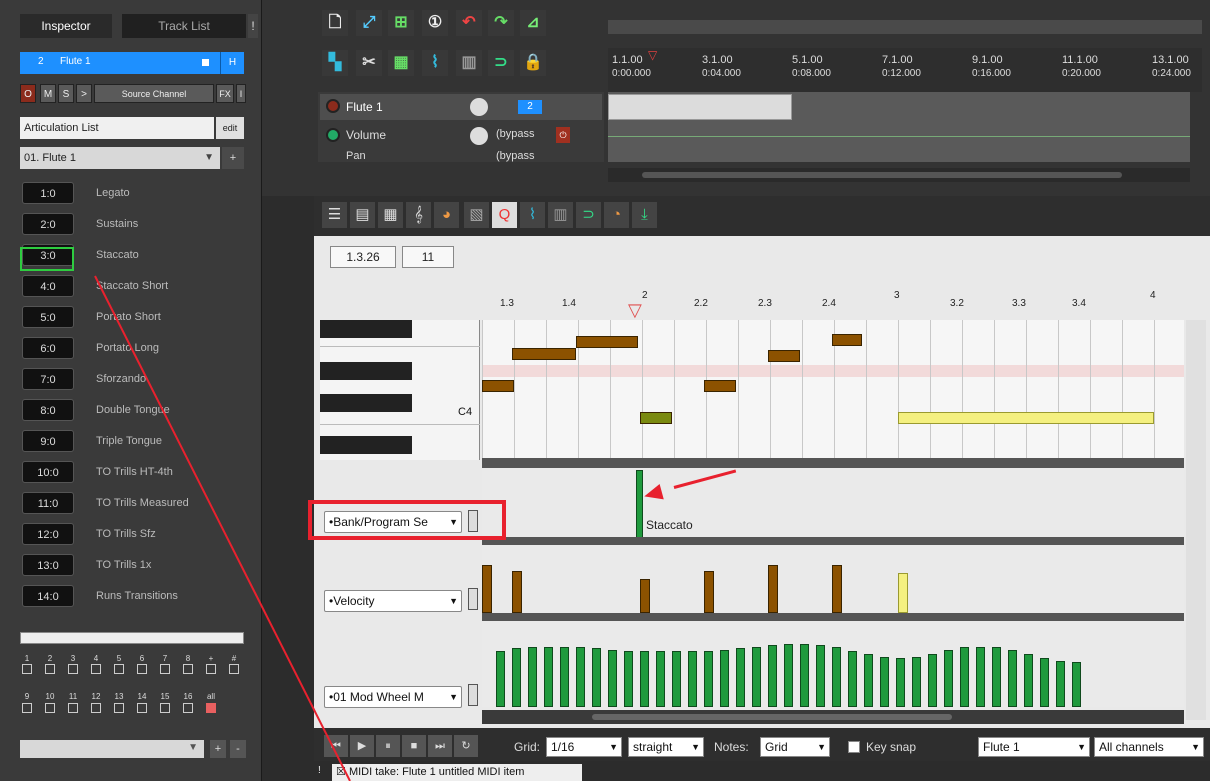 The width and height of the screenshot is (1210, 781). What do you see at coordinates (388, 746) in the screenshot?
I see `pause-icon: ⏸` at bounding box center [388, 746].